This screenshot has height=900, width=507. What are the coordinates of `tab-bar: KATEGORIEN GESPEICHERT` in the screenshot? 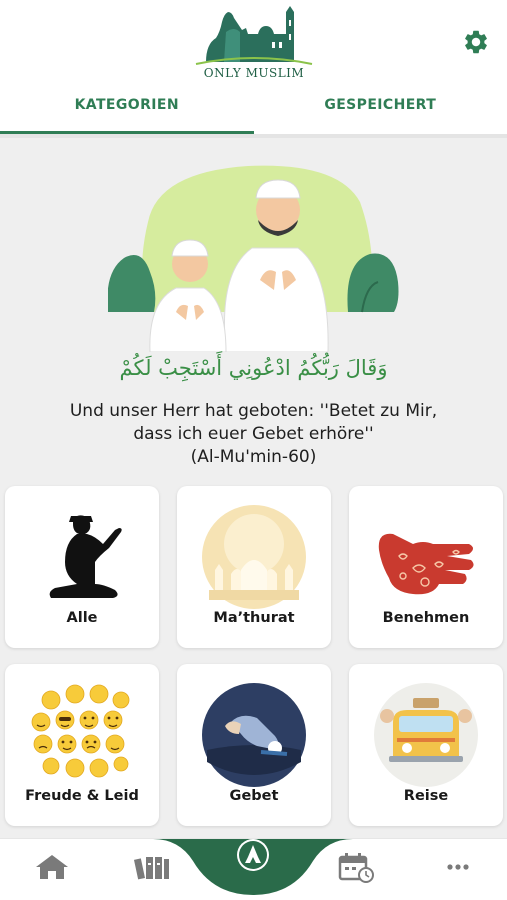 It's located at (253, 110).